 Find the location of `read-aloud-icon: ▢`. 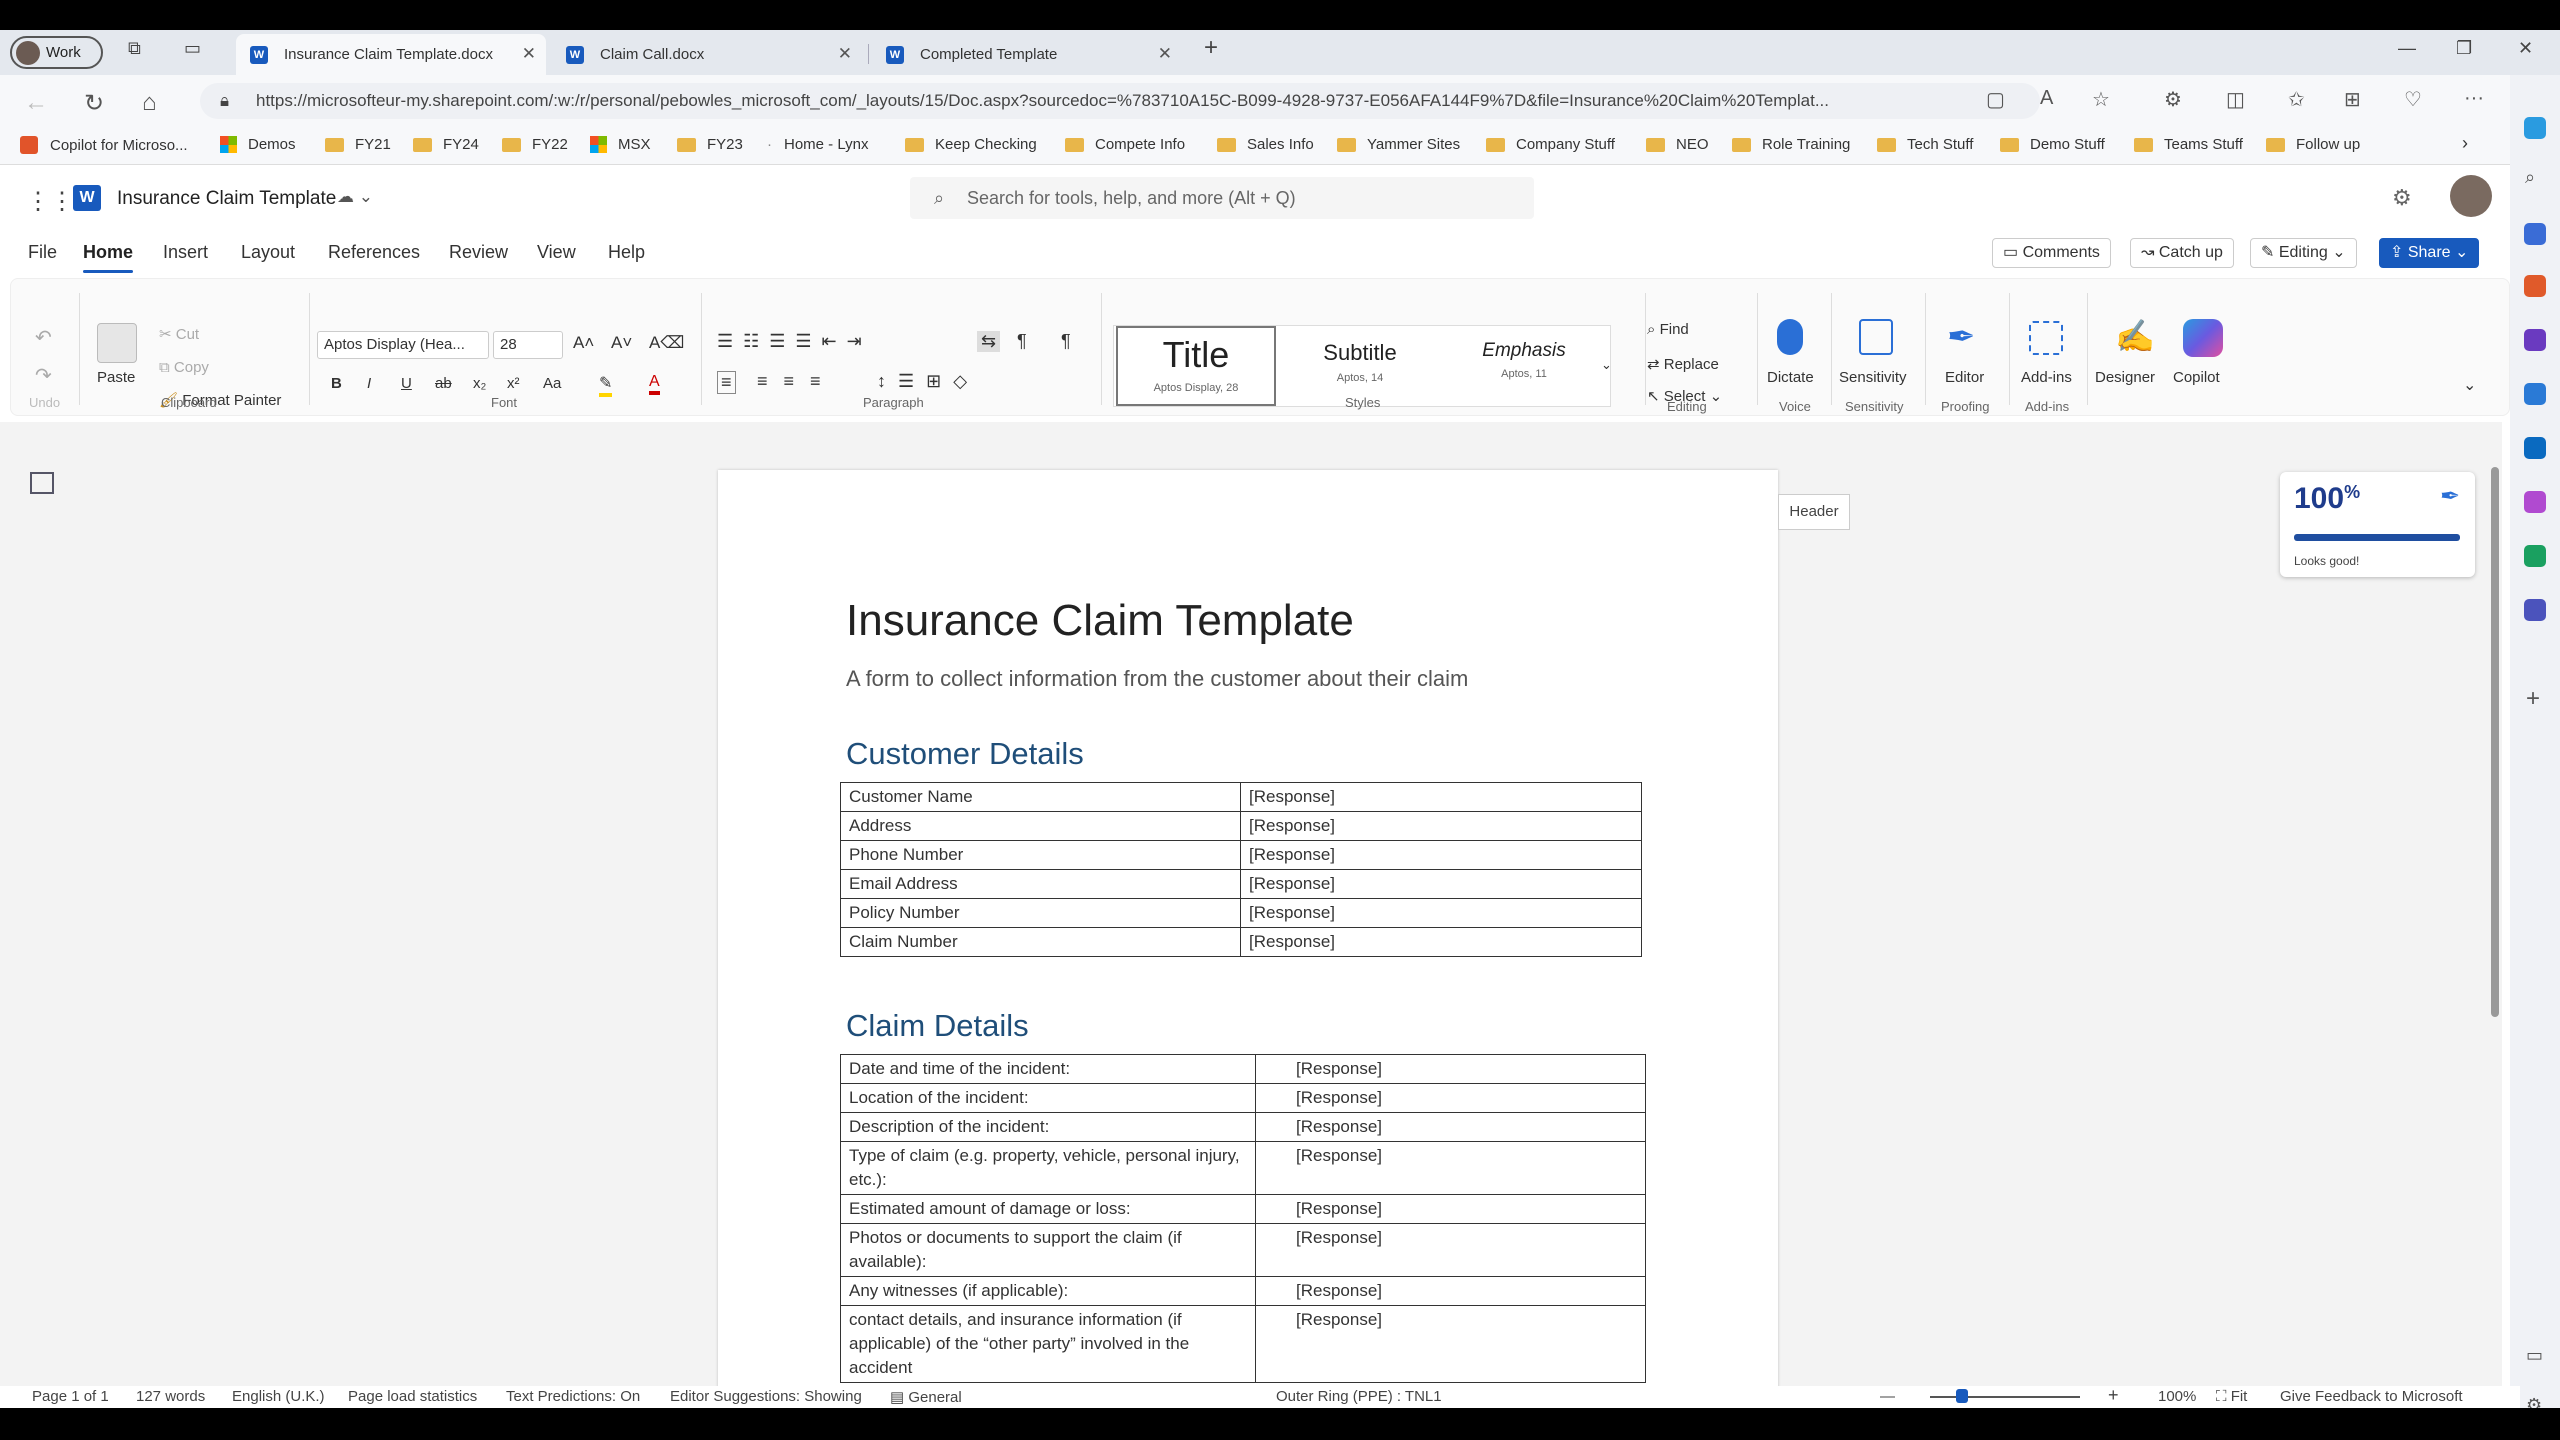

read-aloud-icon: ▢ is located at coordinates (1995, 99).